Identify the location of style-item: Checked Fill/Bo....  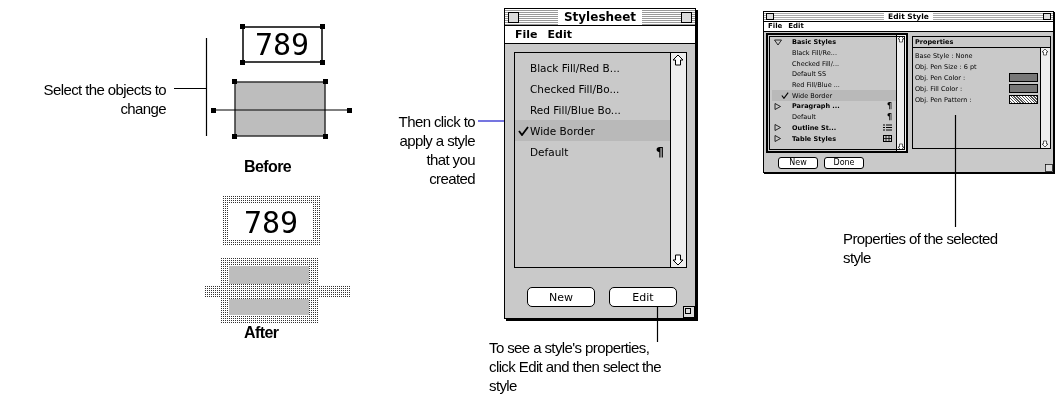
(592, 88).